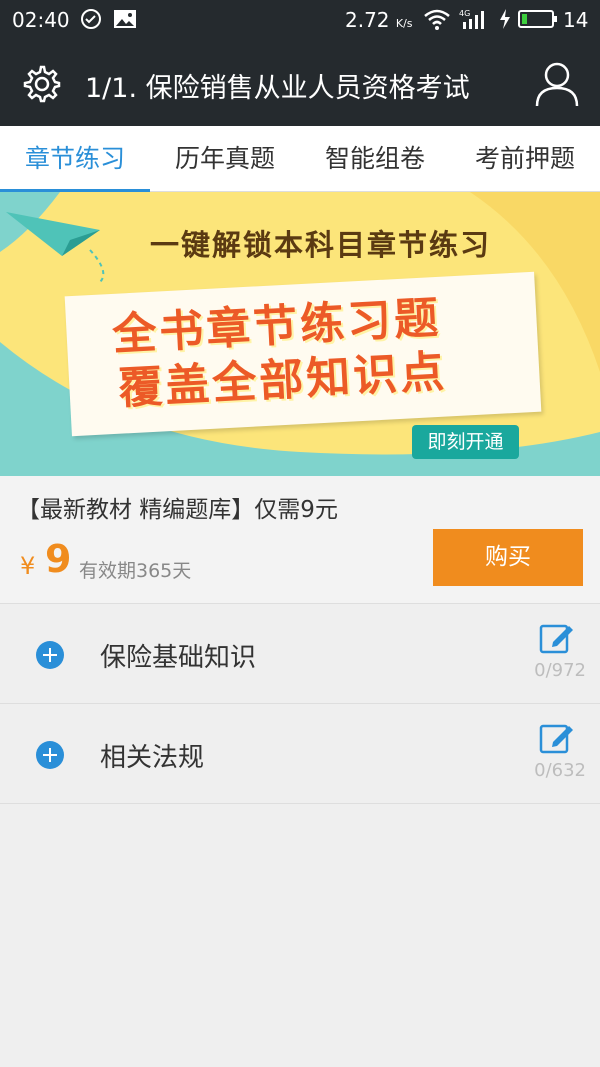 This screenshot has width=600, height=1067. I want to click on tab-smart-paper: 智能组卷, so click(375, 159).